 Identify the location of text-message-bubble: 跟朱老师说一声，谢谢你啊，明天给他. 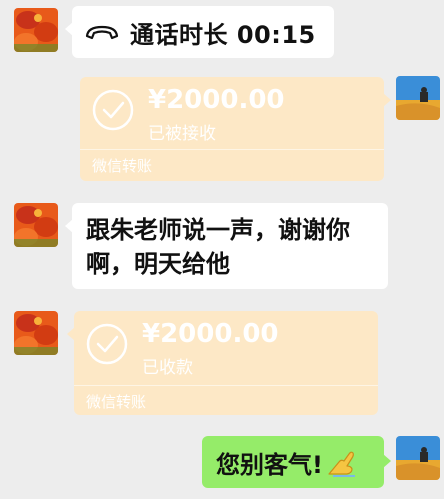
(226, 246).